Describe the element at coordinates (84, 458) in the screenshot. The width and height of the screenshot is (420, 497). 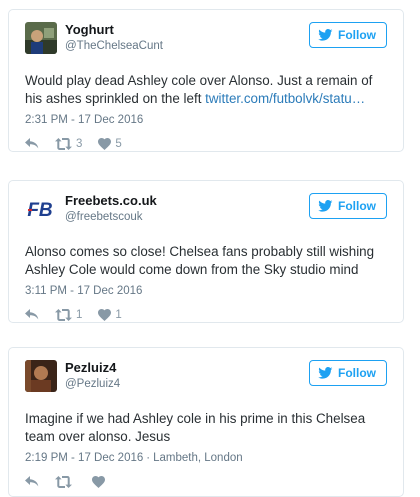
I see `tweet-time: 2:19 PM - 17 Dec 2016` at that location.